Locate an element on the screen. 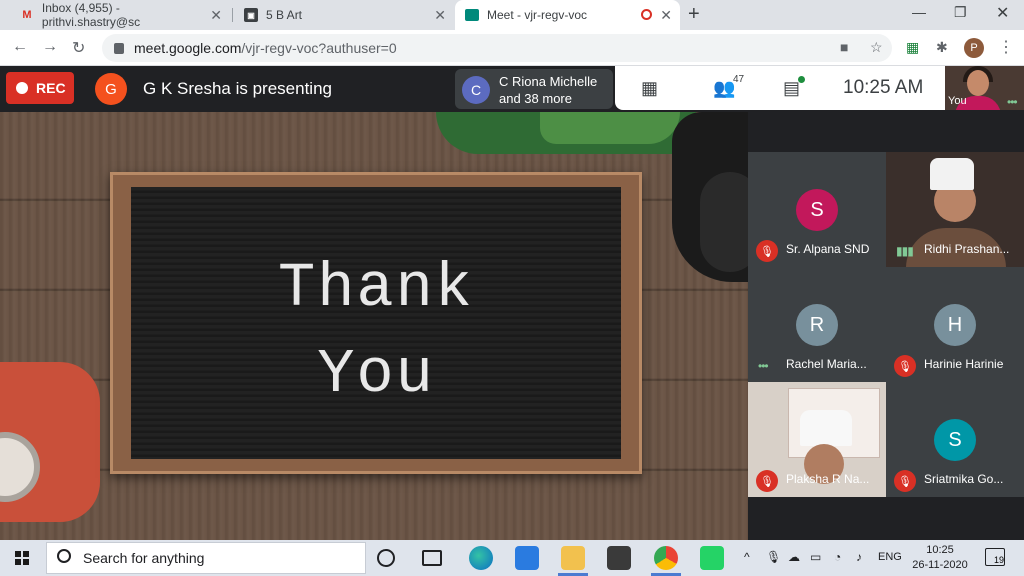  edge-icon is located at coordinates (481, 558).